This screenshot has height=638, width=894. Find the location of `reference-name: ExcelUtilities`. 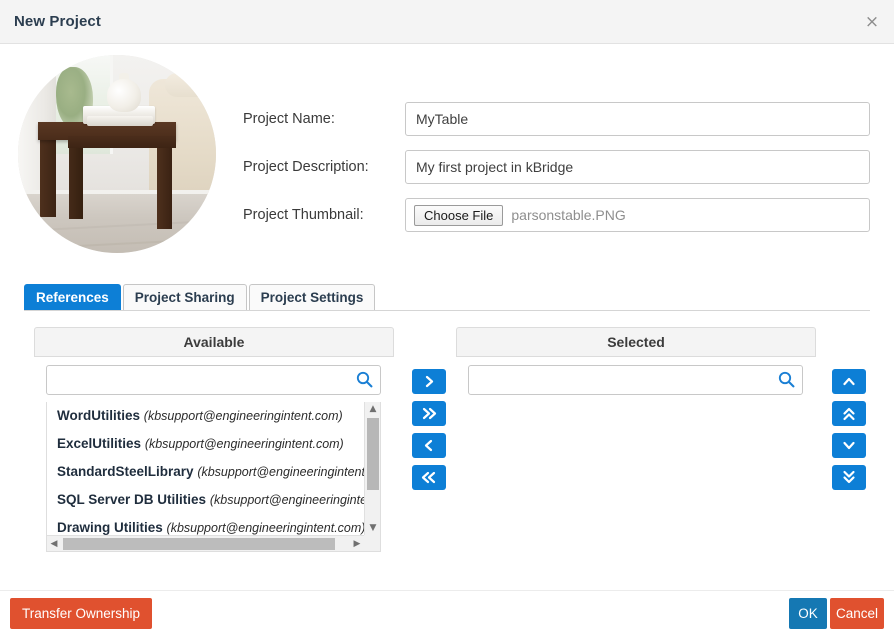

reference-name: ExcelUtilities is located at coordinates (99, 443).